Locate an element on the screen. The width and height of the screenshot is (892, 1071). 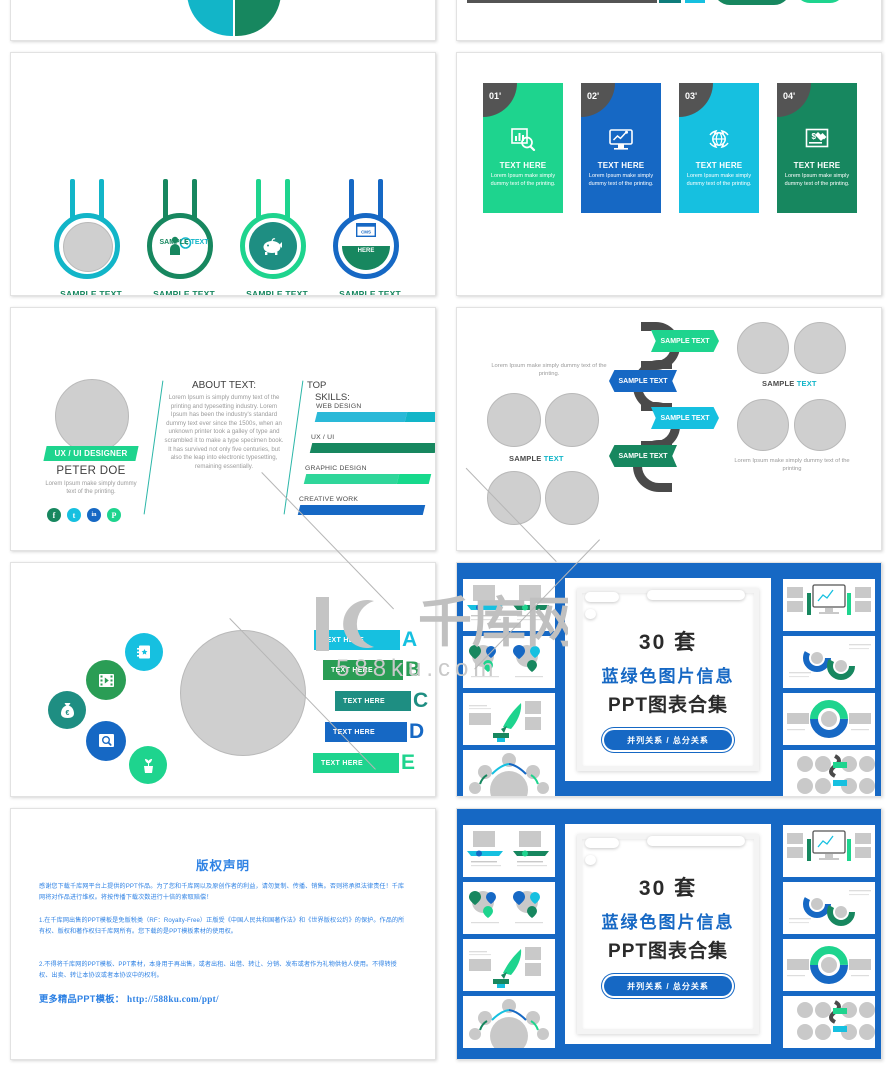
price-tag-window-icon: $ is located at coordinates (817, 139).